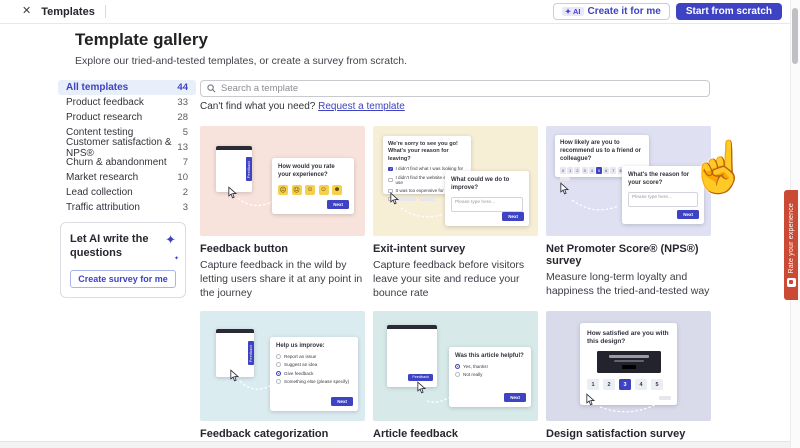  What do you see at coordinates (127, 87) in the screenshot?
I see `sidebar-item-all-templates: All templates 44` at bounding box center [127, 87].